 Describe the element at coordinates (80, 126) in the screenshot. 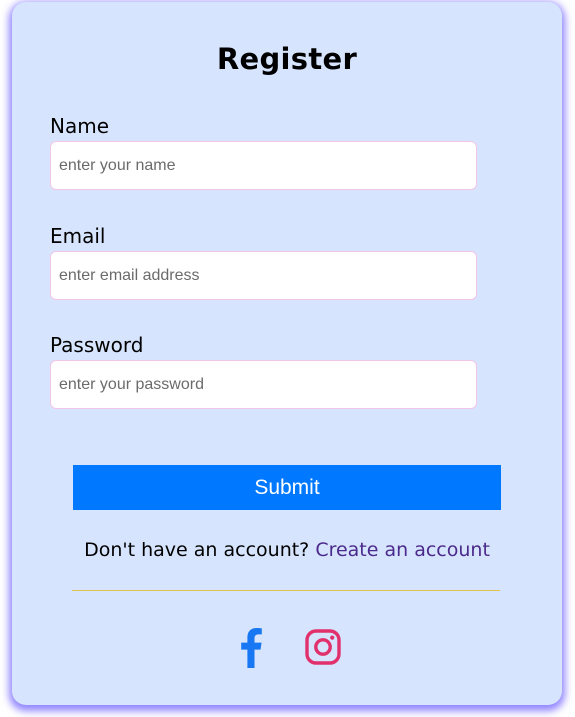

I see `name-label: Name` at that location.